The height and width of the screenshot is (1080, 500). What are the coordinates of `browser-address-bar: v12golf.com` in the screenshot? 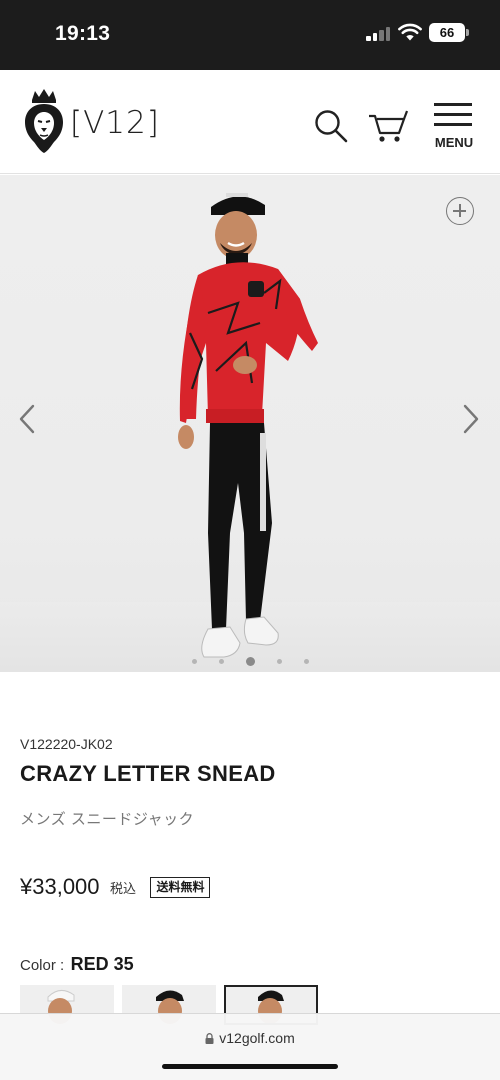 It's located at (250, 1046).